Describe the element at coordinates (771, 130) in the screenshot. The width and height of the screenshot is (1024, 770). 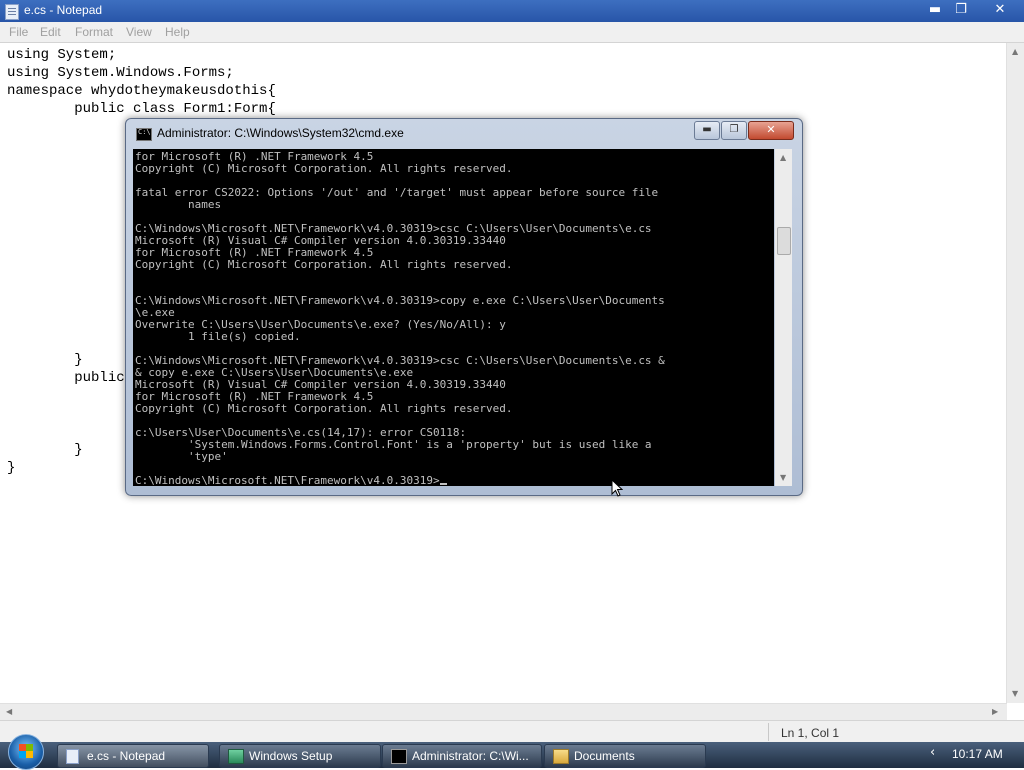
I see `cmd-close-button: ✕` at that location.